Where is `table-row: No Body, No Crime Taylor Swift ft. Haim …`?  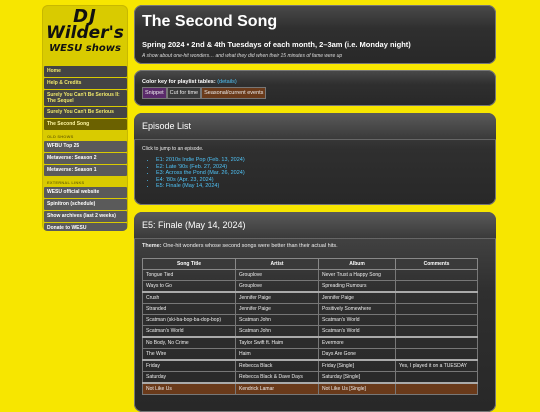 table-row: No Body, No Crime Taylor Swift ft. Haim … is located at coordinates (310, 342).